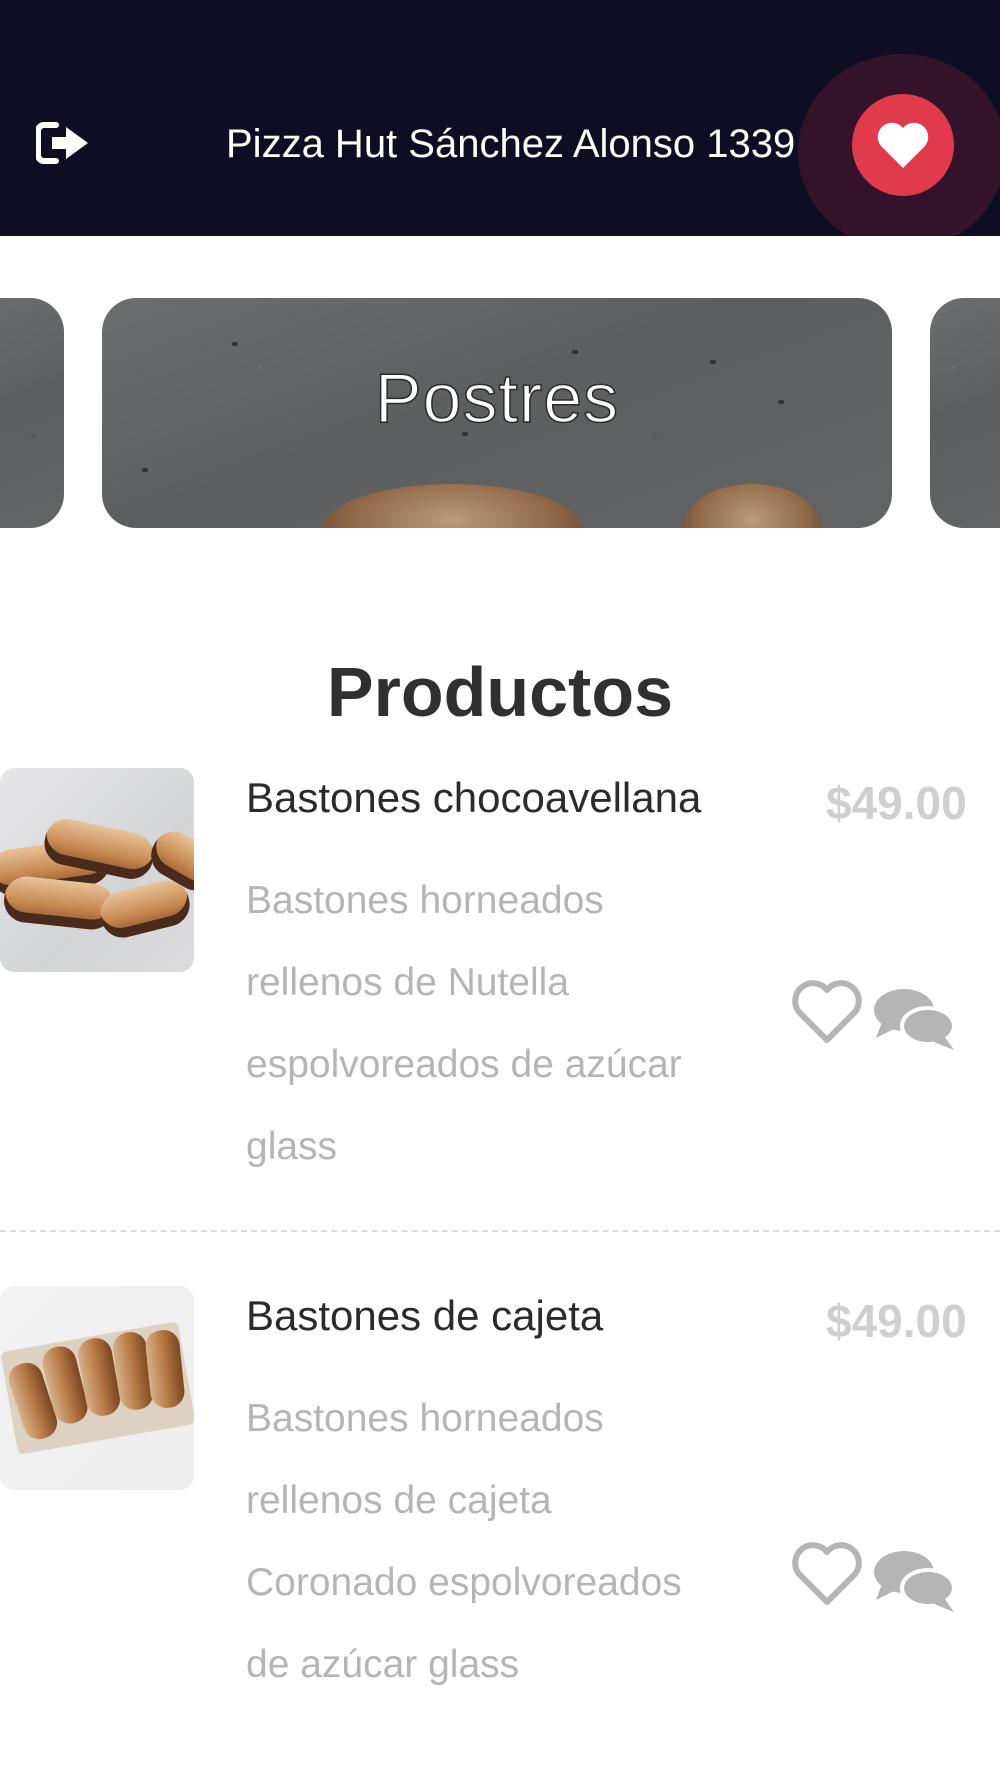 Image resolution: width=1000 pixels, height=1778 pixels. I want to click on category-title: Postres, so click(497, 398).